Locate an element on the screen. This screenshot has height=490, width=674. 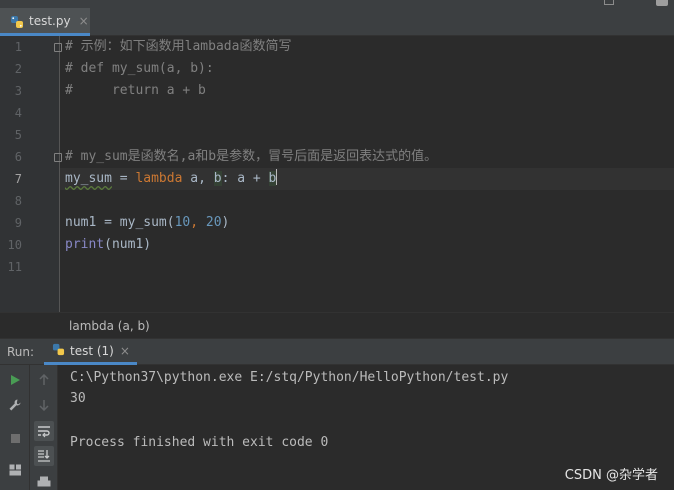
code-line-10: print(num1) is located at coordinates (369, 245).